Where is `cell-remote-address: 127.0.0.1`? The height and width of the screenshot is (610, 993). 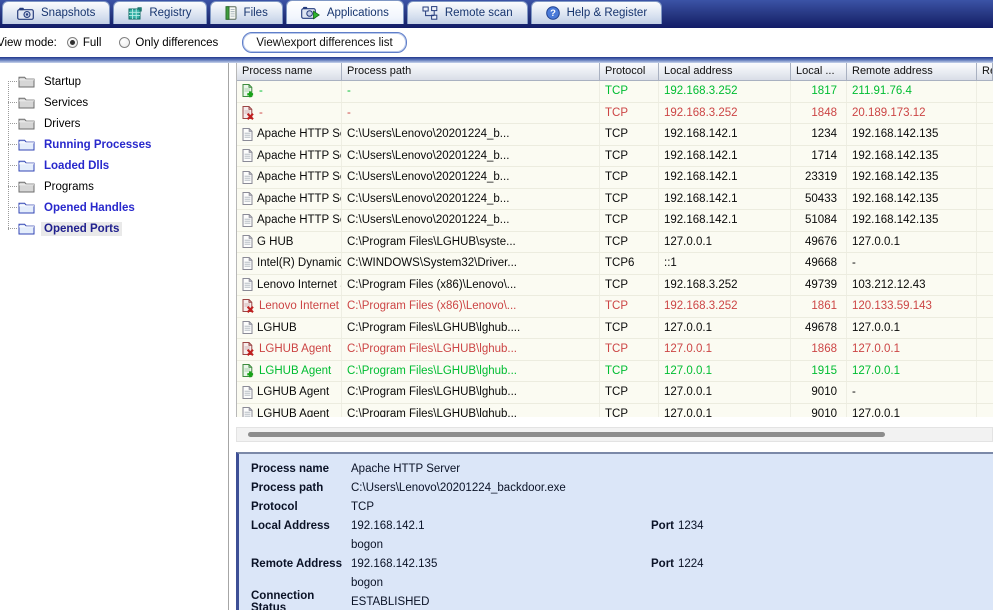
cell-remote-address: 127.0.0.1 is located at coordinates (912, 241).